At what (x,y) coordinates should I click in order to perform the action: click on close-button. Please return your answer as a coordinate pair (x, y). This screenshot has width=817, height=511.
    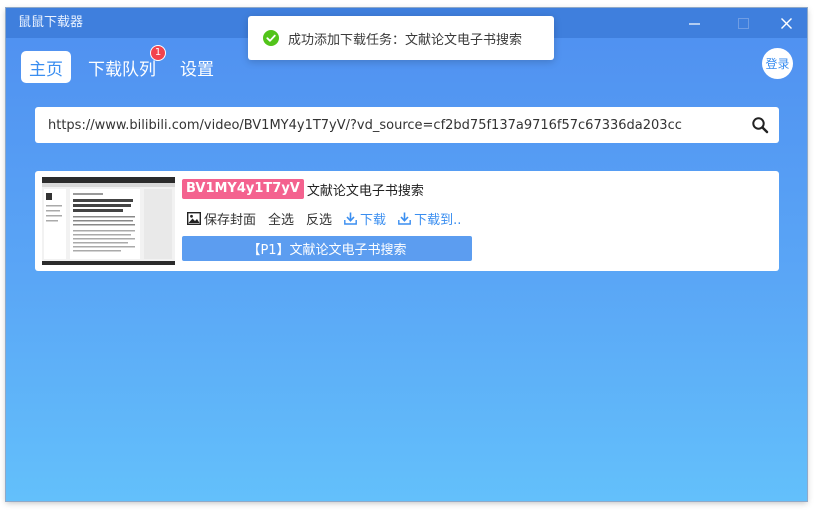
    Looking at the image, I should click on (786, 23).